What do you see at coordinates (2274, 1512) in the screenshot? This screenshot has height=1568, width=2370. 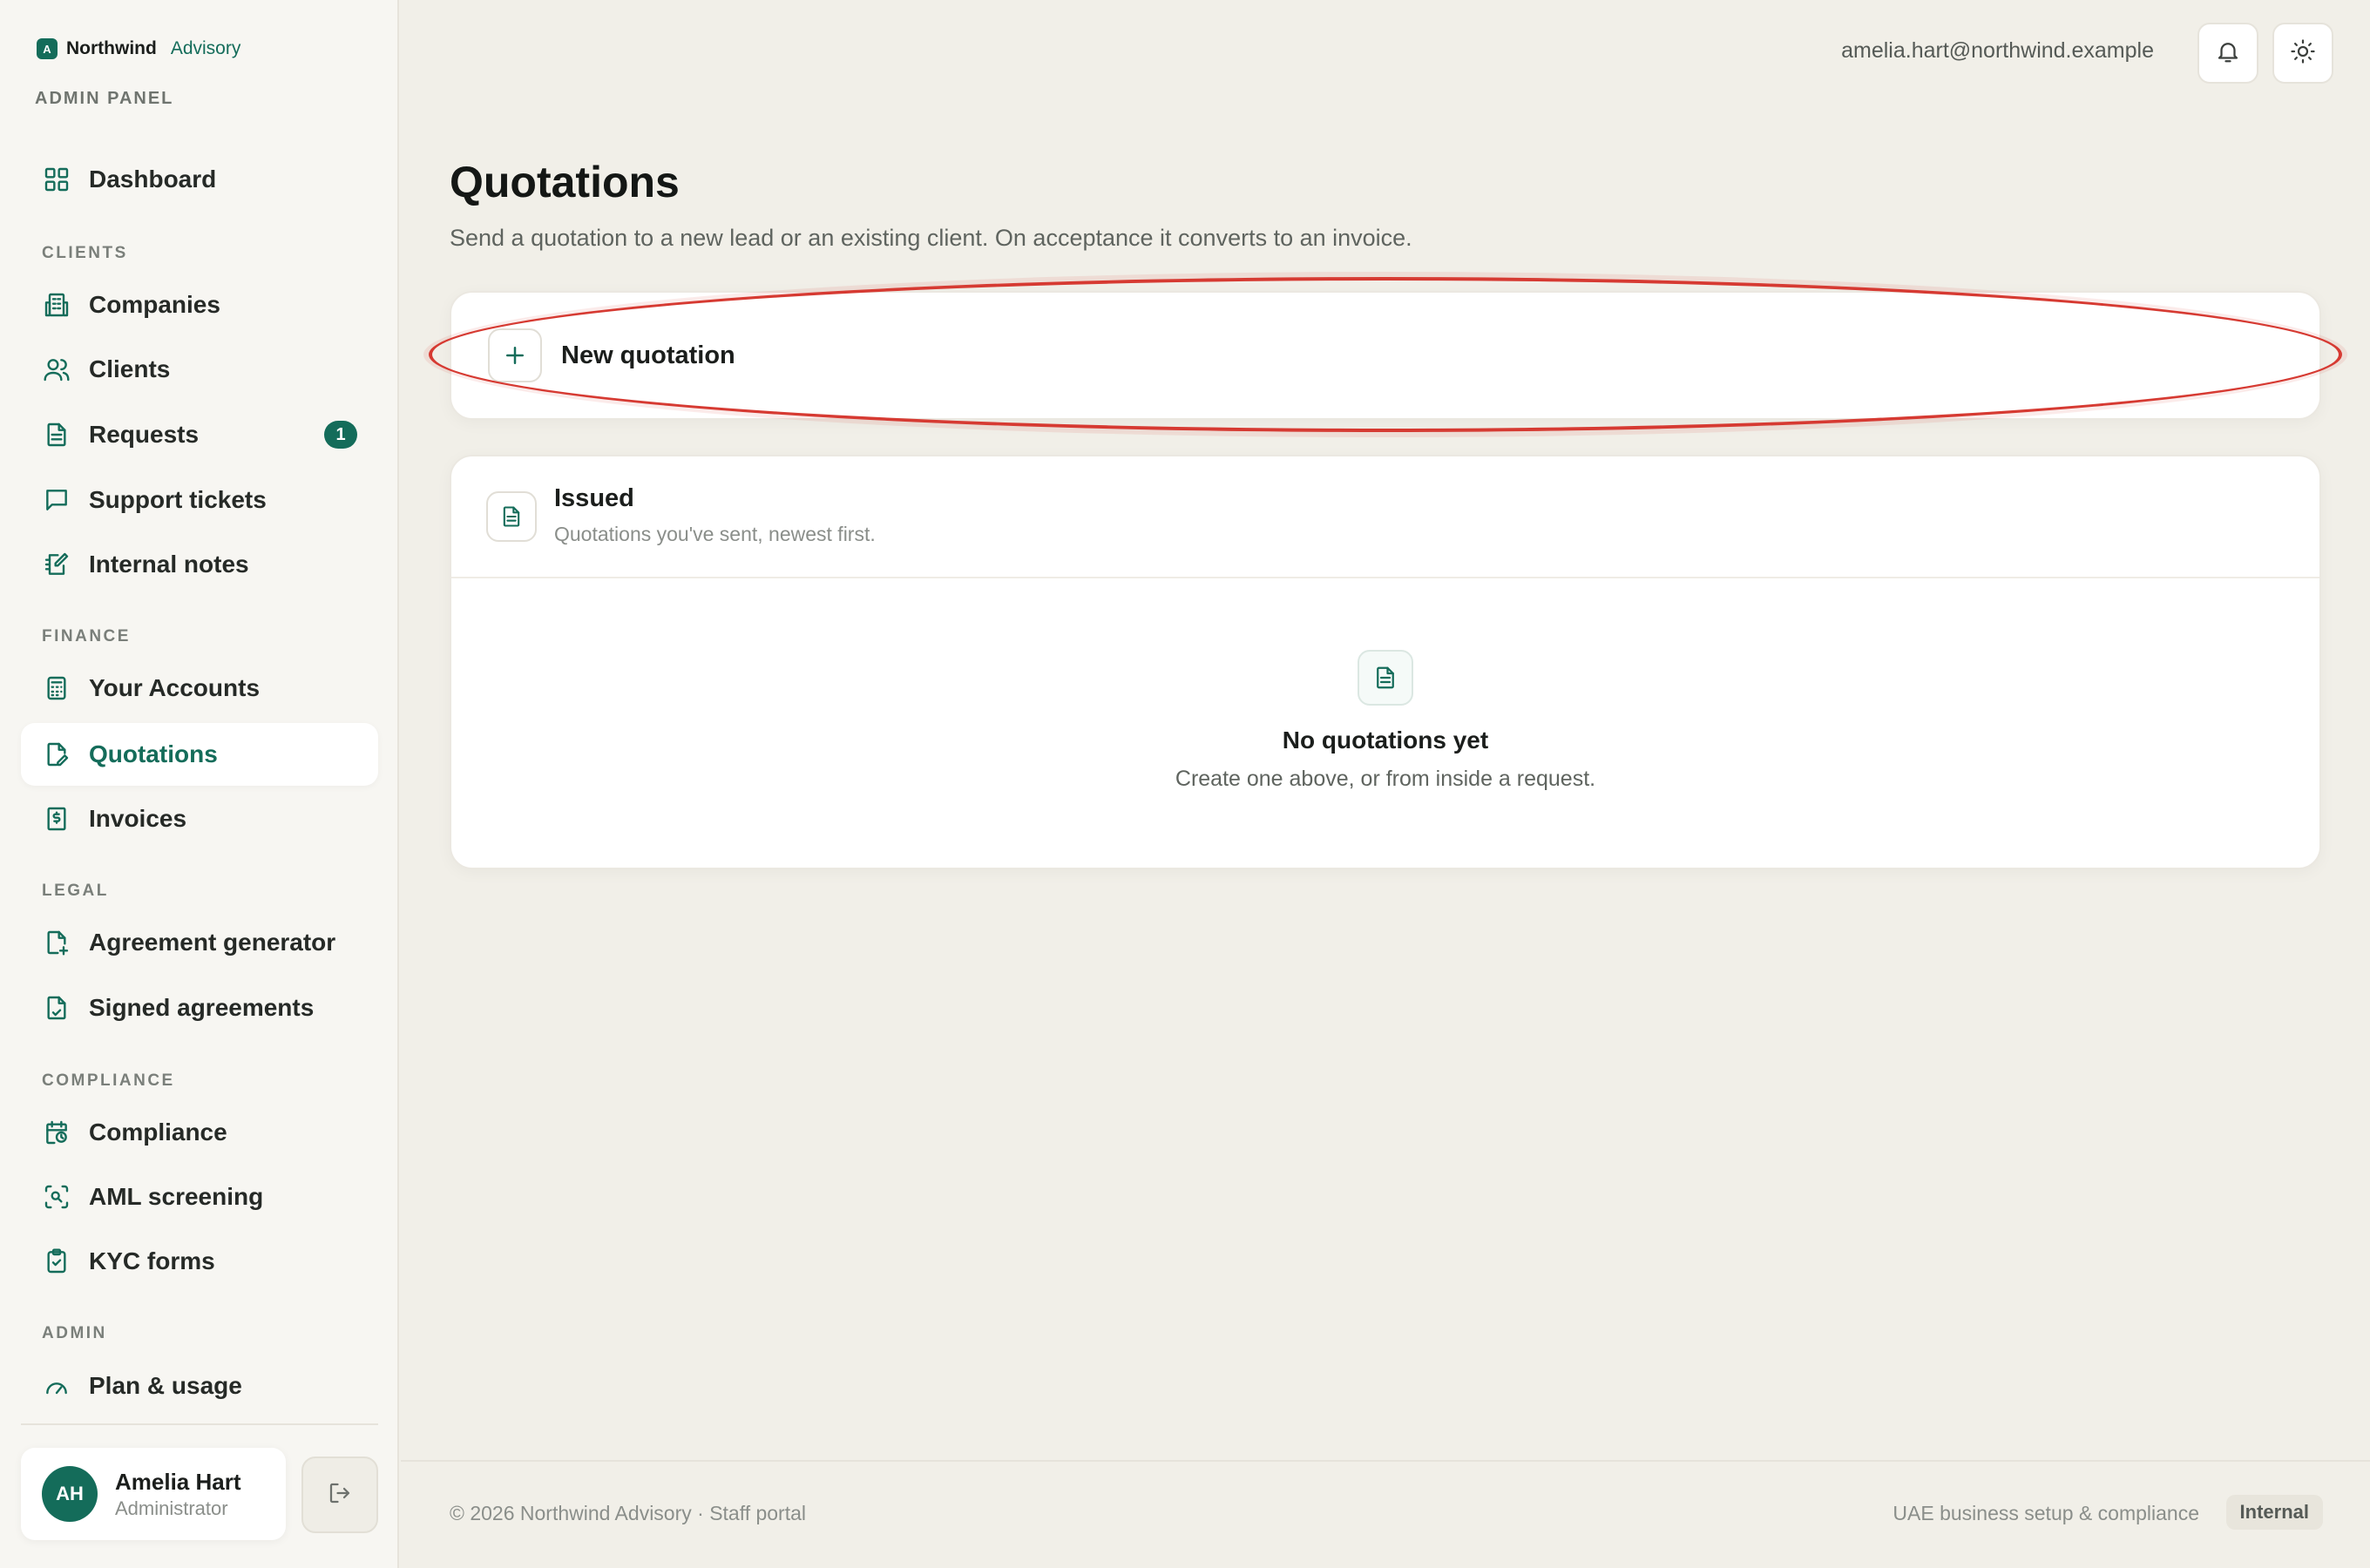 I see `internal-badge: Internal` at bounding box center [2274, 1512].